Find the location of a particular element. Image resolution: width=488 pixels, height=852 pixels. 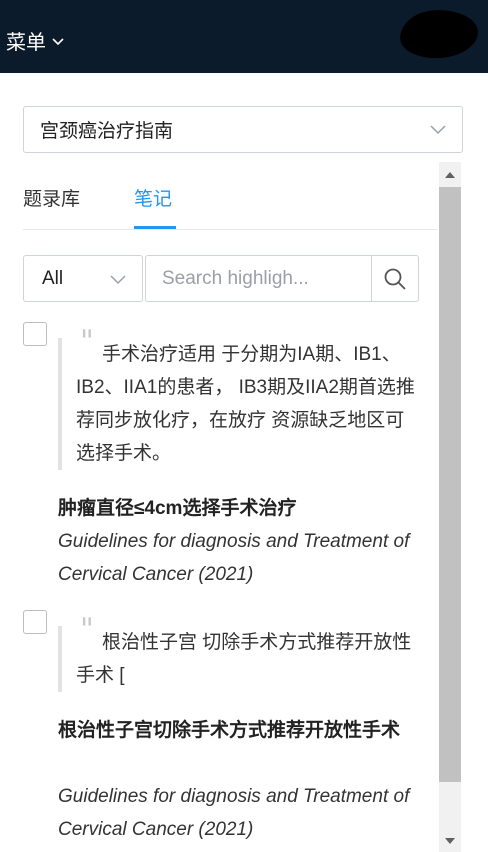

triangle-up-icon is located at coordinates (450, 175).